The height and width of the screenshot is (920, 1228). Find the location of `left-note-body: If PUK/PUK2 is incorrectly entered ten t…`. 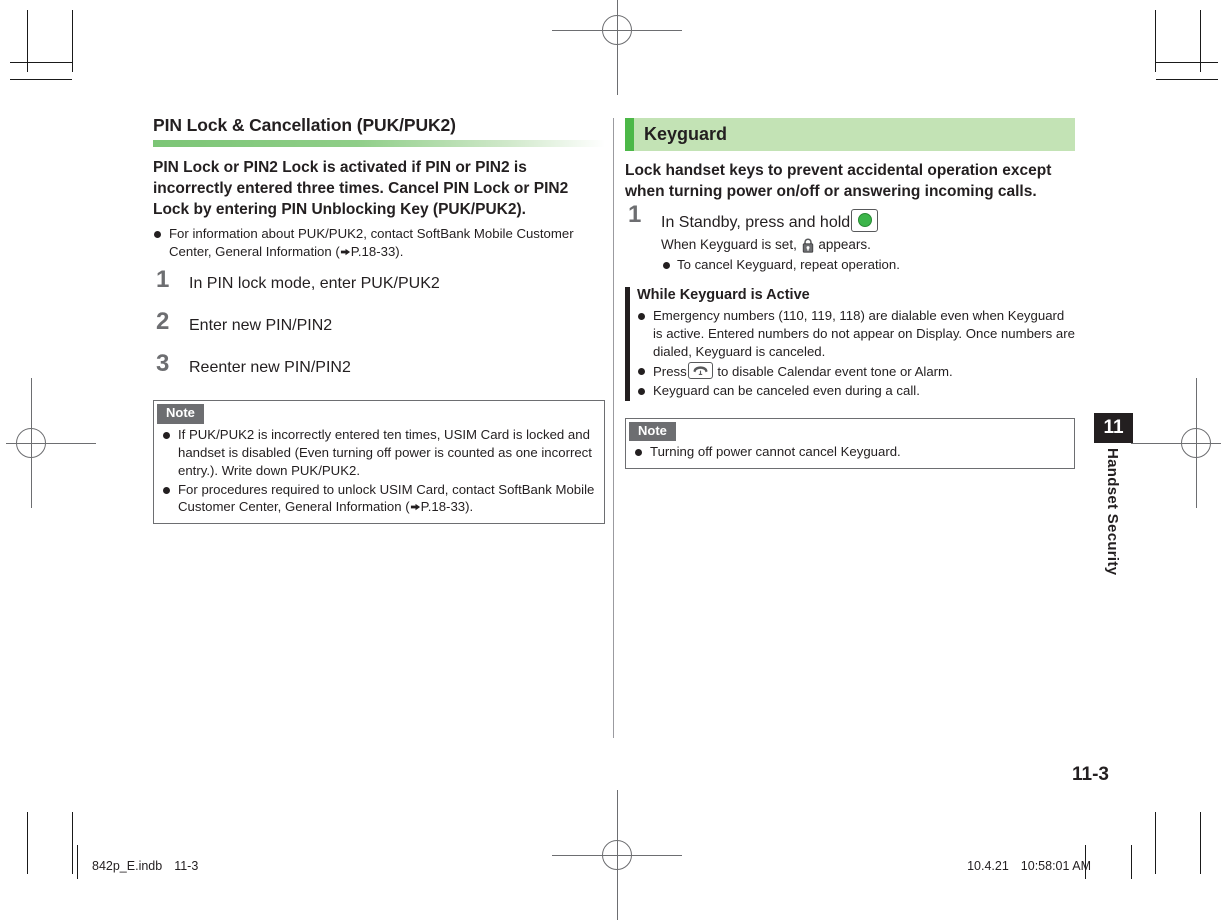

left-note-body: If PUK/PUK2 is incorrectly entered ten t… is located at coordinates (379, 471).